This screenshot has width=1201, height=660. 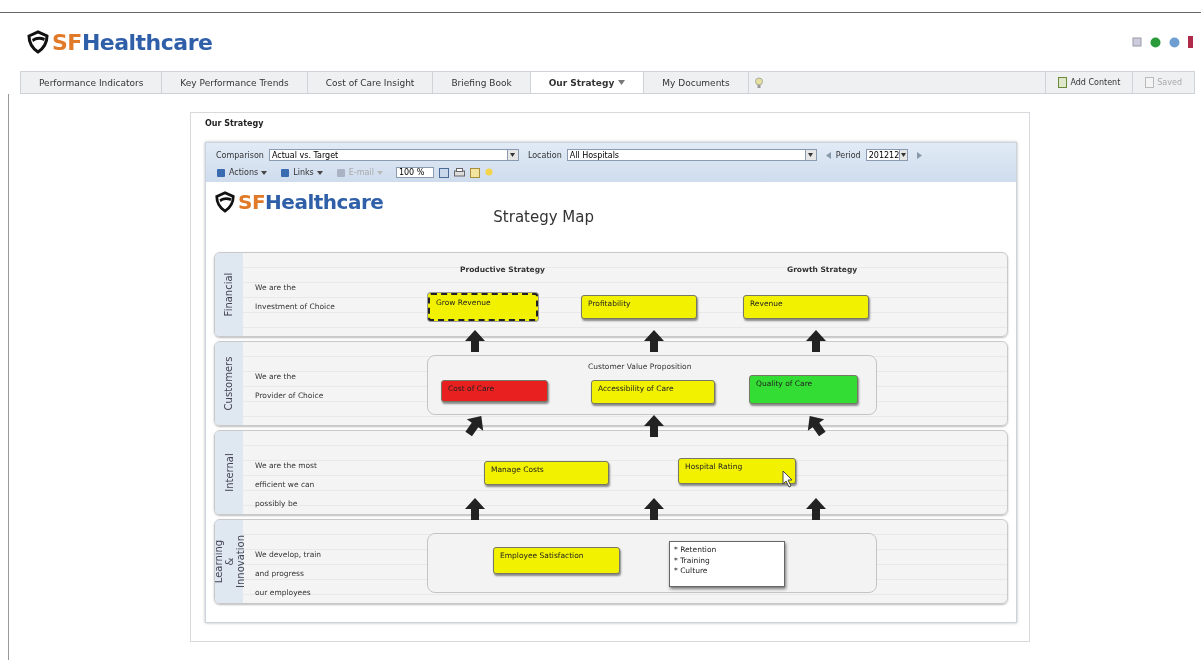 What do you see at coordinates (544, 155) in the screenshot?
I see `filter-label: Location` at bounding box center [544, 155].